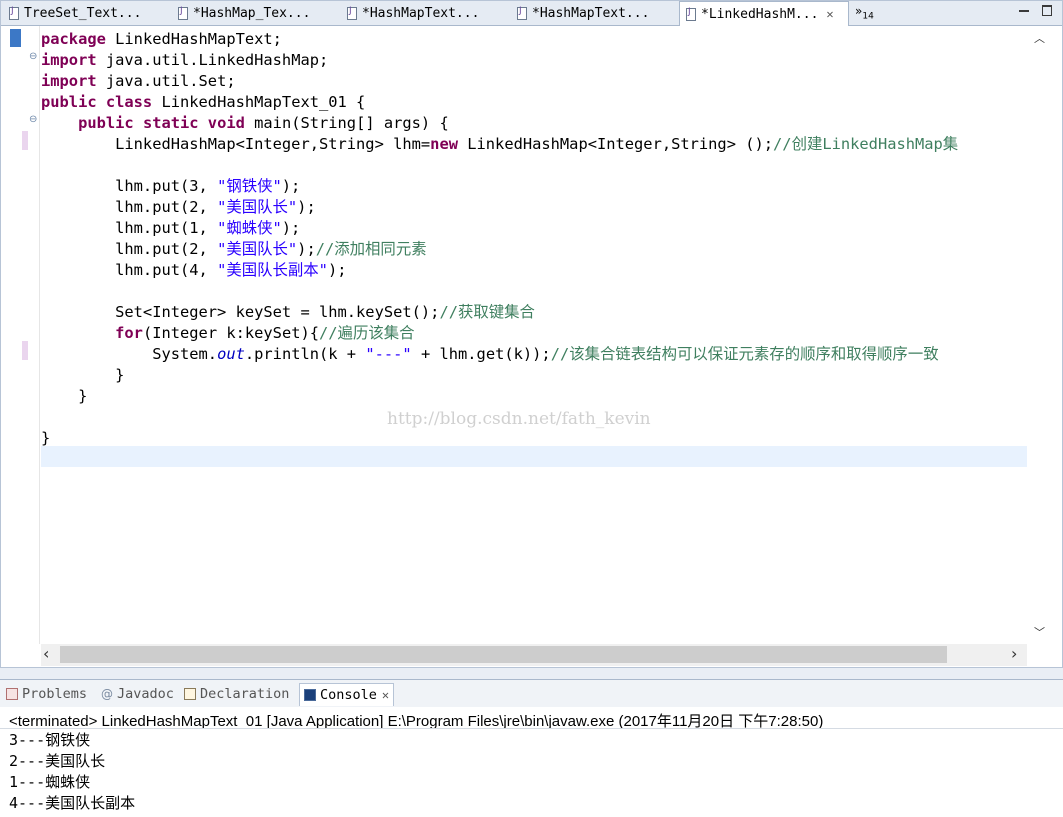  I want to click on code-line: lhm.put(2, "美国队长");//添加相同元素, so click(233, 249).